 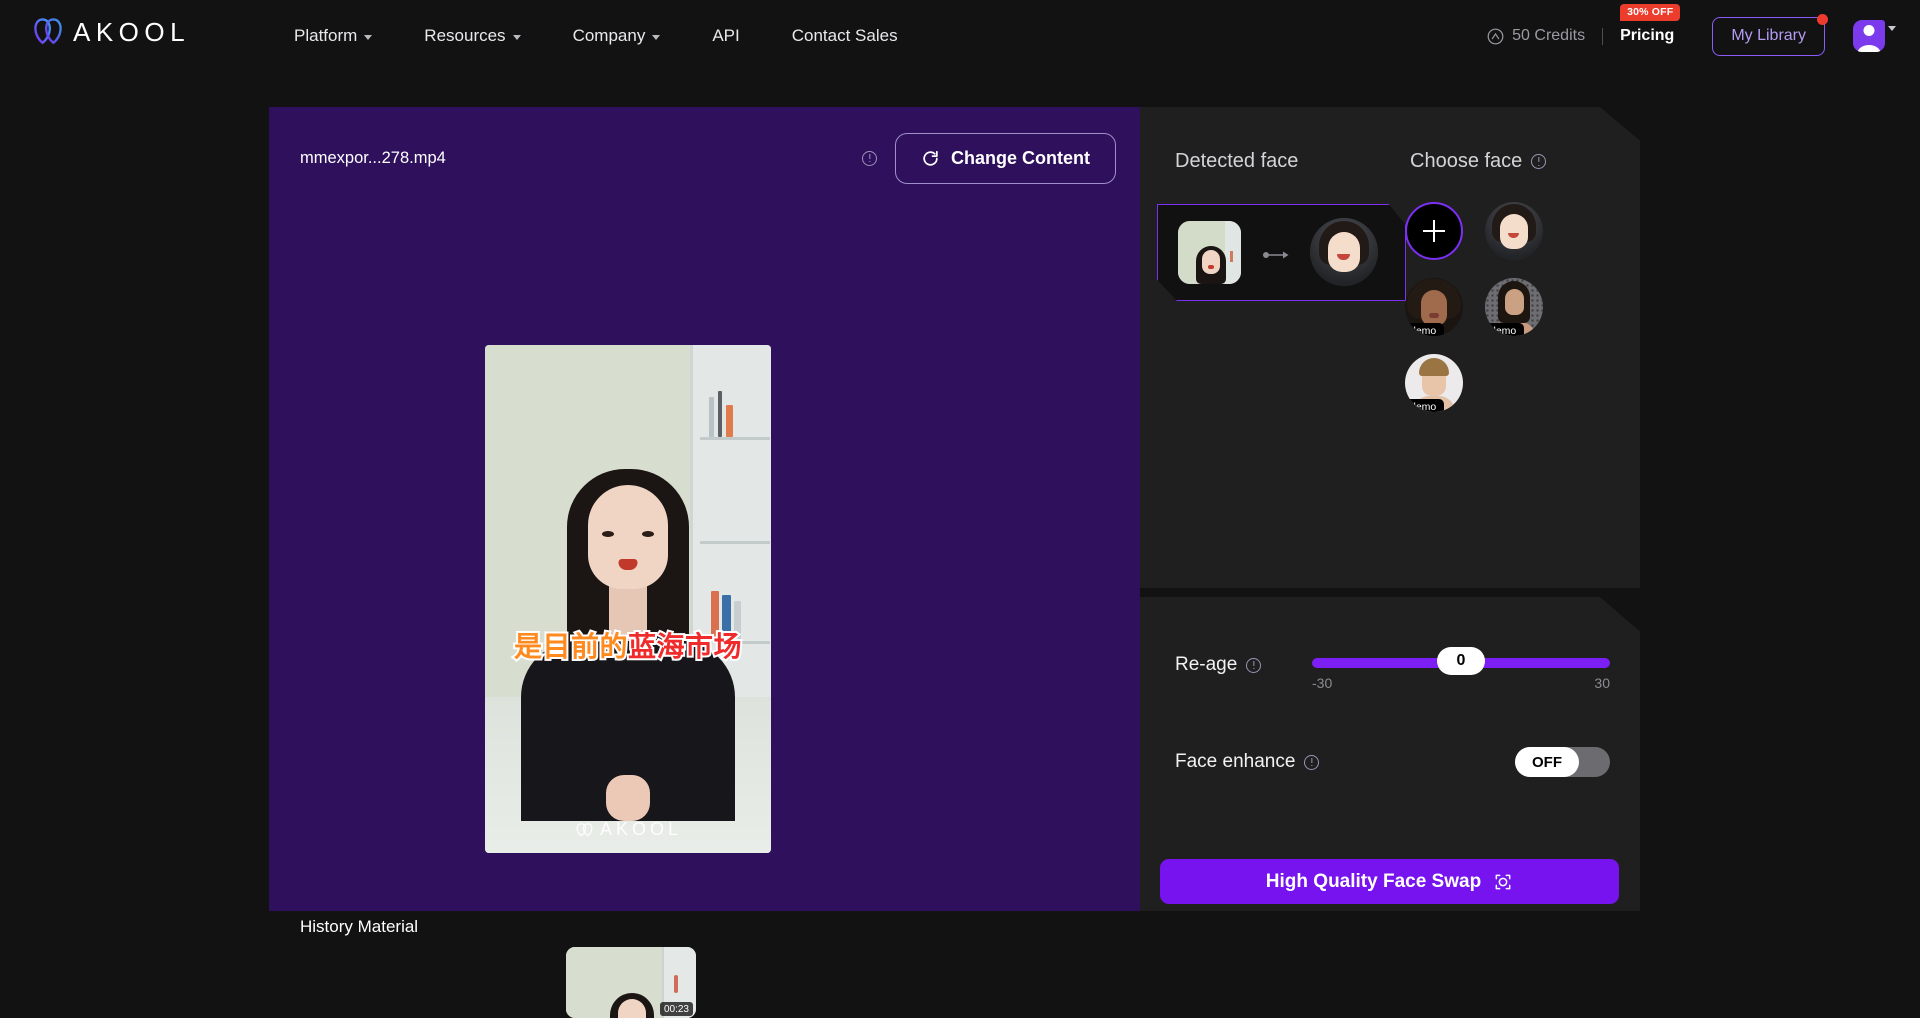 I want to click on avatar-head, so click(x=1869, y=30).